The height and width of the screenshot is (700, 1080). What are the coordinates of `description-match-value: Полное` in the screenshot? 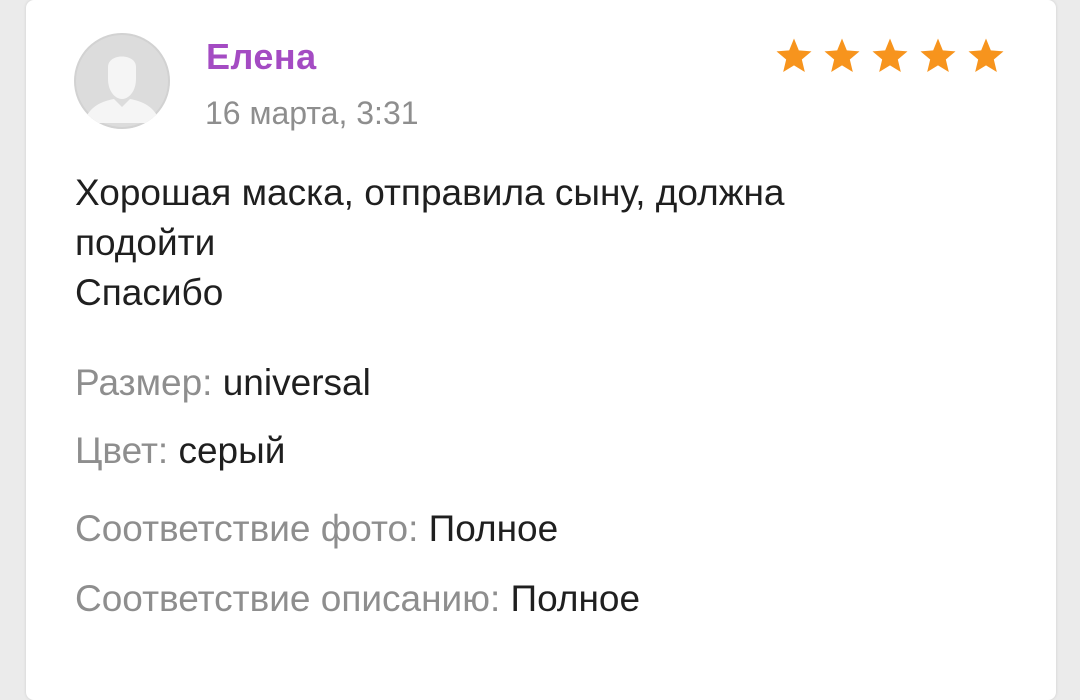 It's located at (575, 598).